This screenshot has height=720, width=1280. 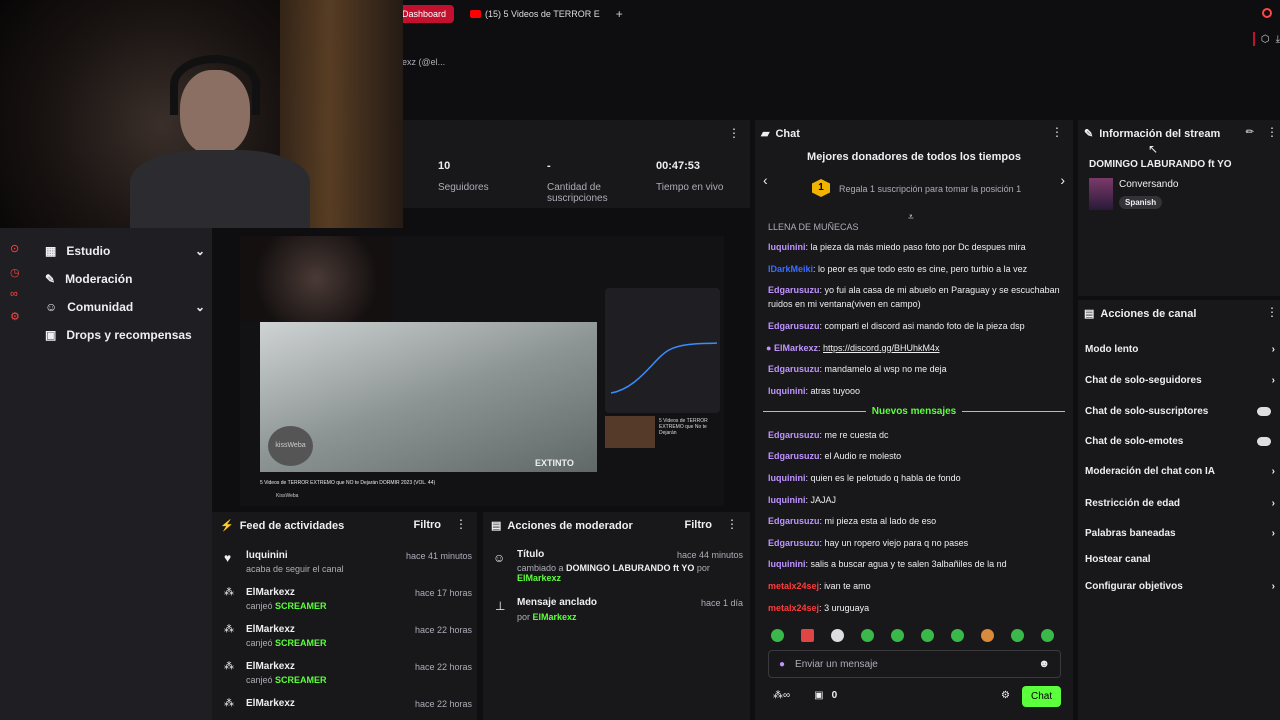 I want to click on next-arrow-icon: ›, so click(x=1062, y=180).